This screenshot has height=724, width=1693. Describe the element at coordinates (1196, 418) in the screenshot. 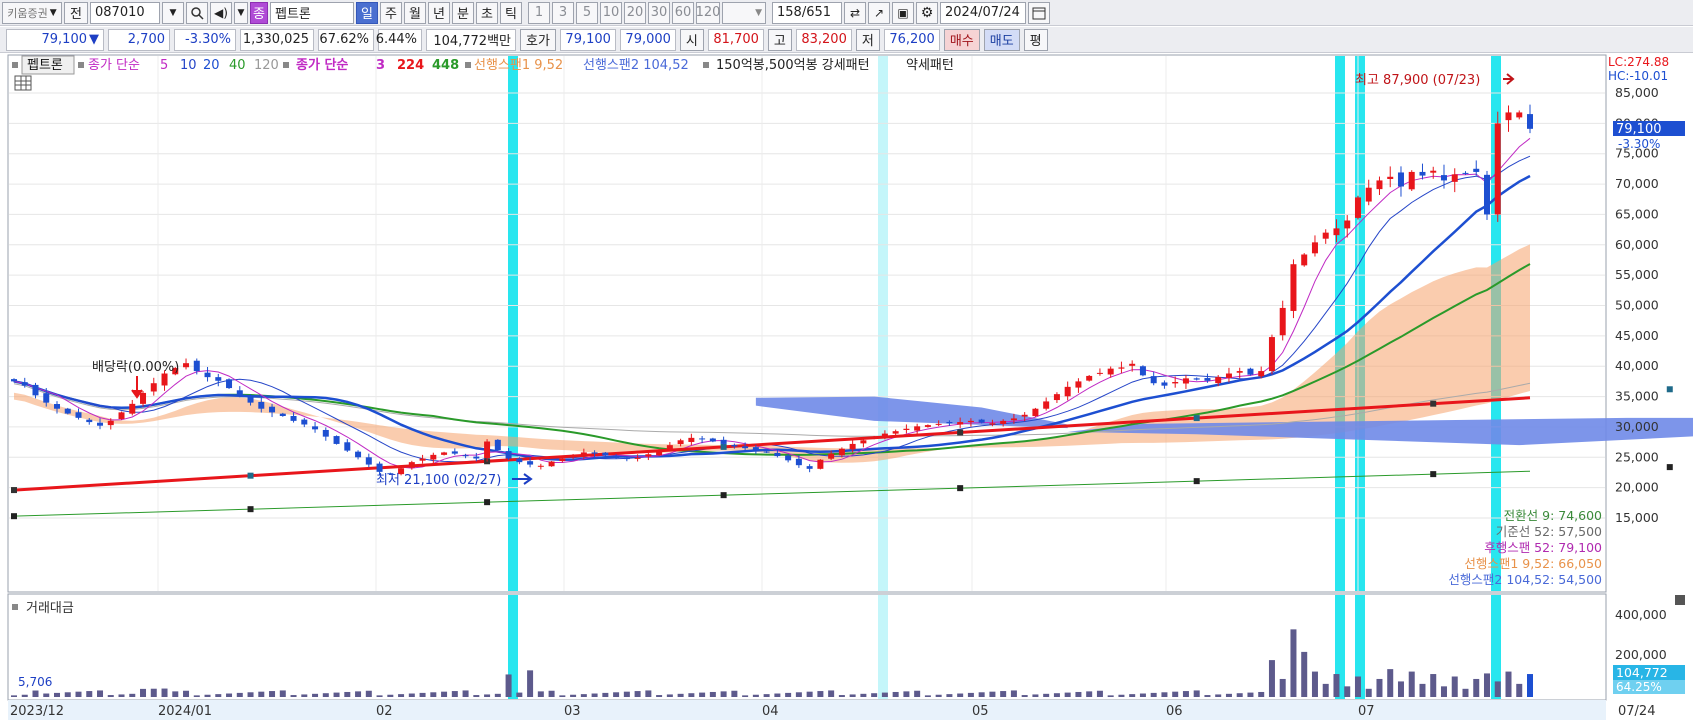

I see `trend-marker` at that location.